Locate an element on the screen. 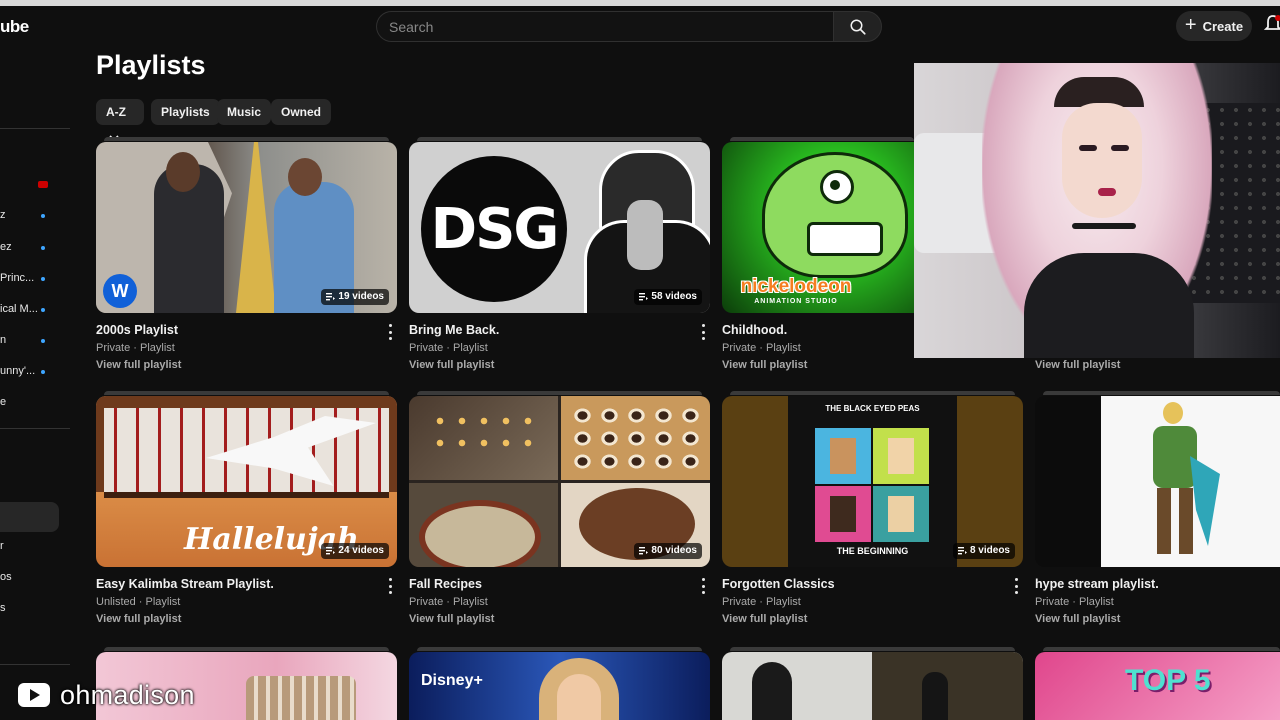  warner-music-logo-icon: W is located at coordinates (120, 291).